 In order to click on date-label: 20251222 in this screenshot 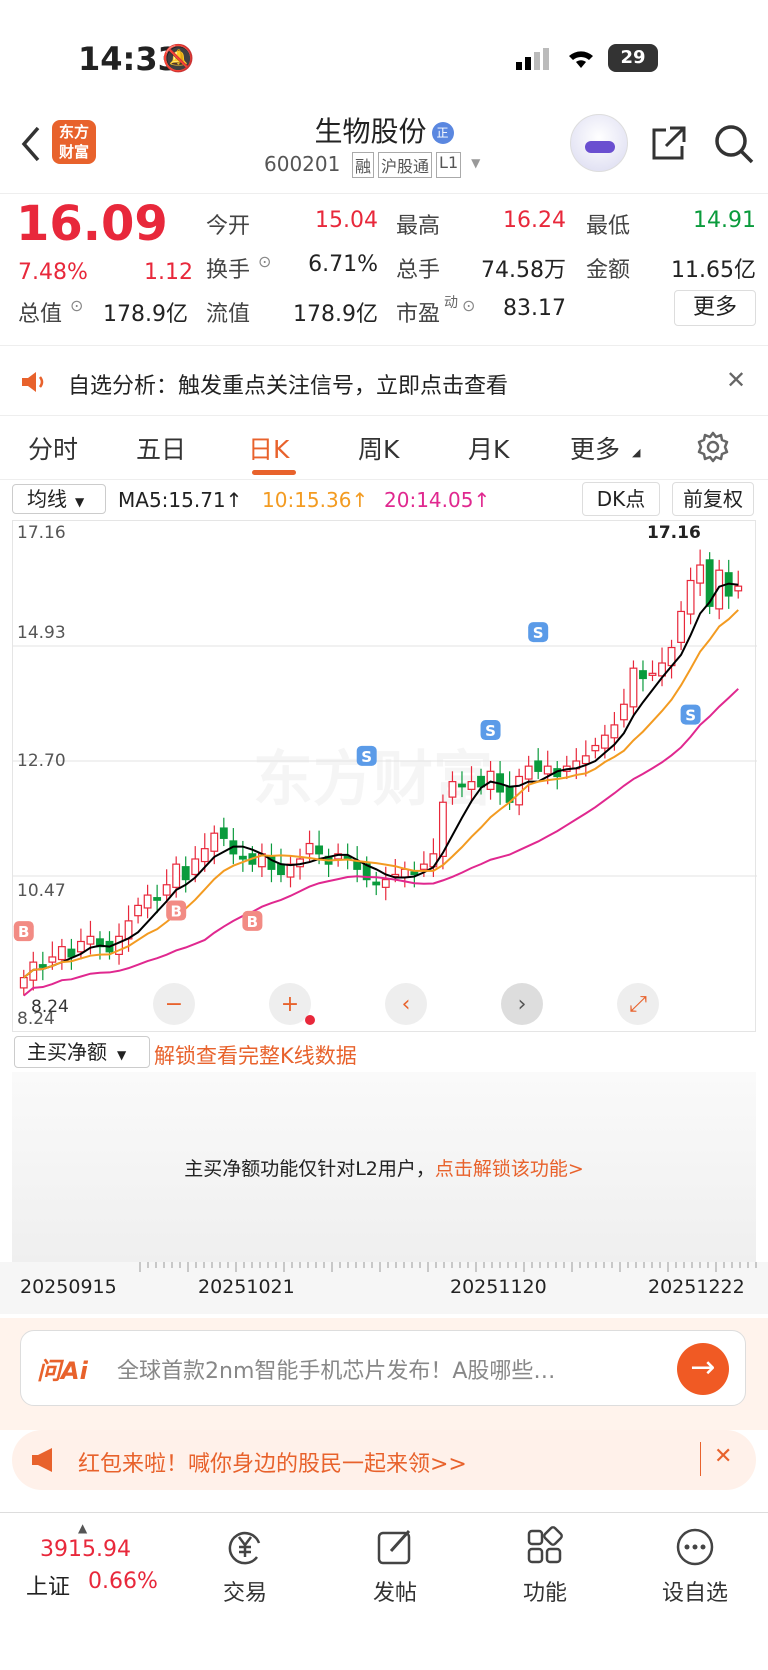, I will do `click(696, 1287)`.